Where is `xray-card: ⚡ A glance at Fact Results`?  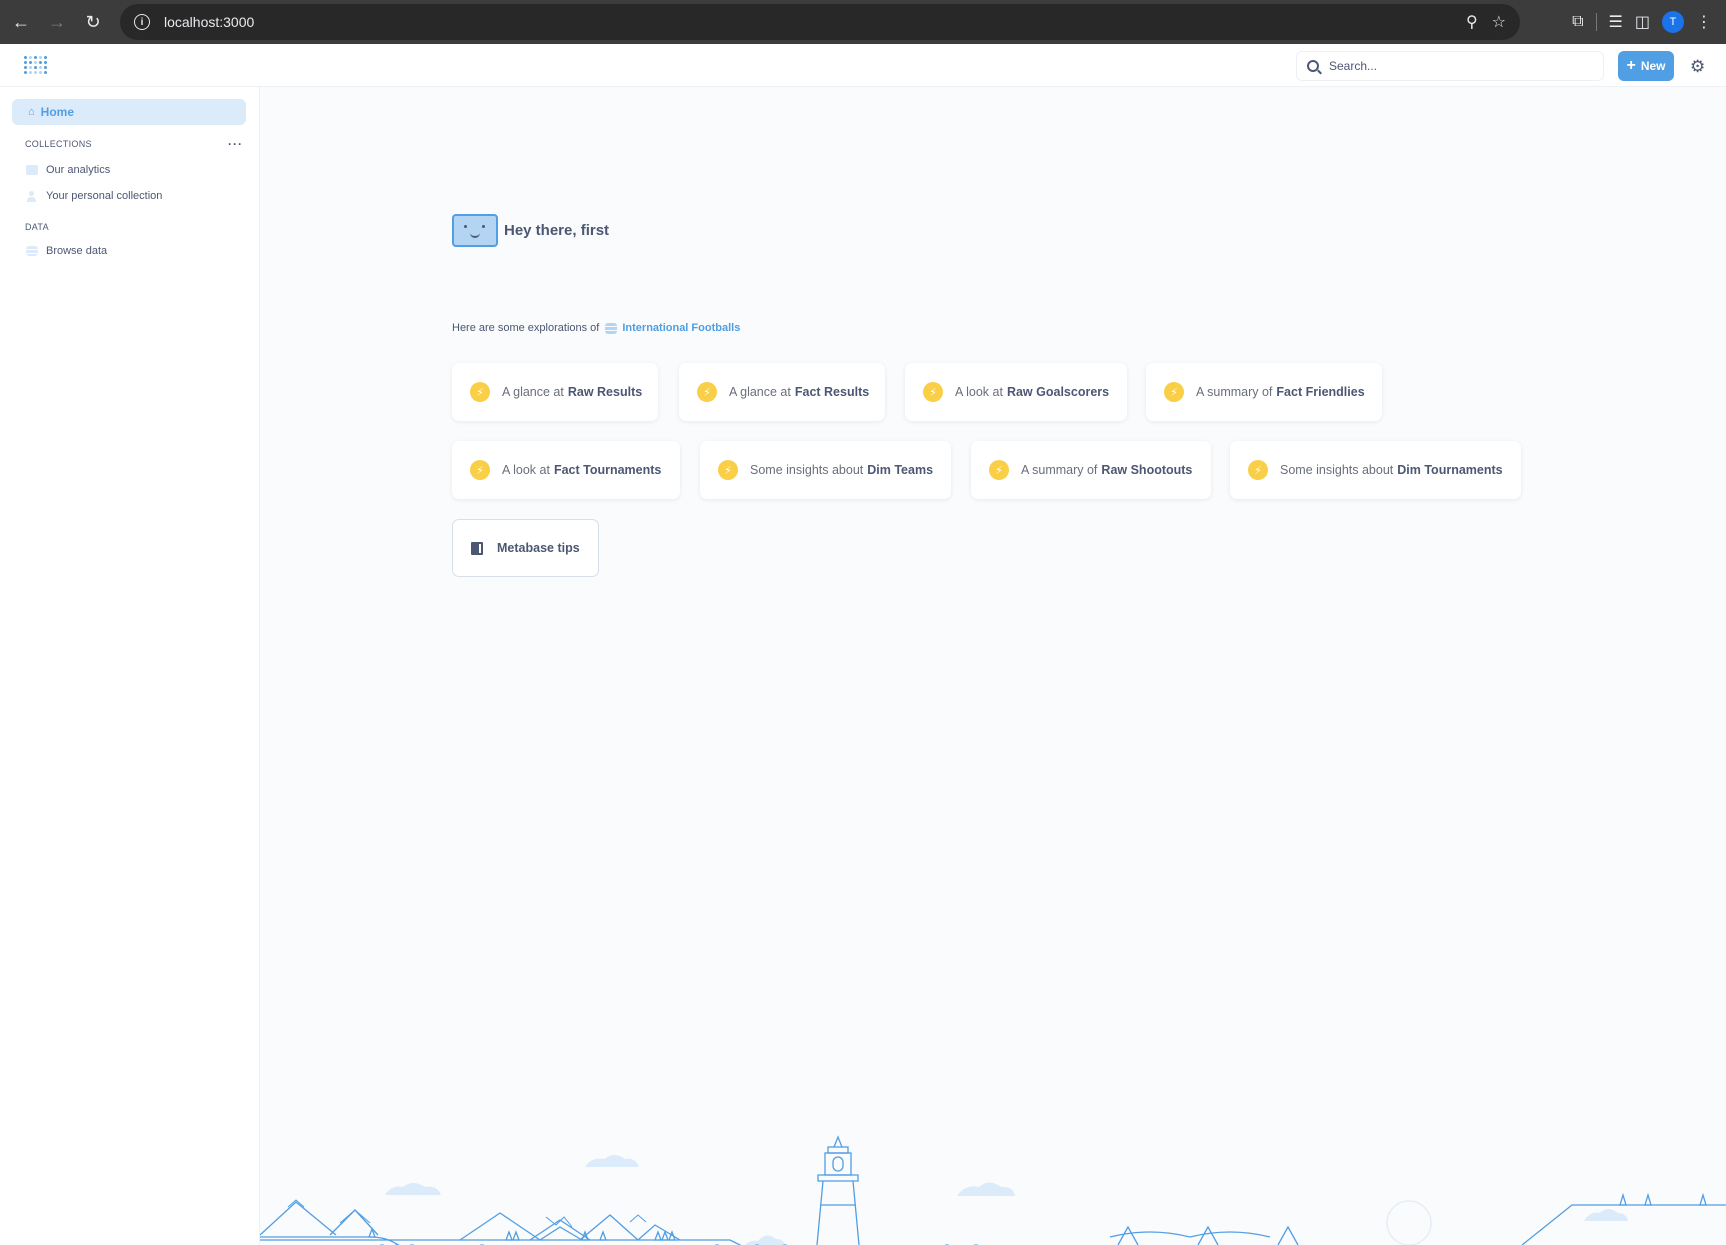 xray-card: ⚡ A glance at Fact Results is located at coordinates (782, 392).